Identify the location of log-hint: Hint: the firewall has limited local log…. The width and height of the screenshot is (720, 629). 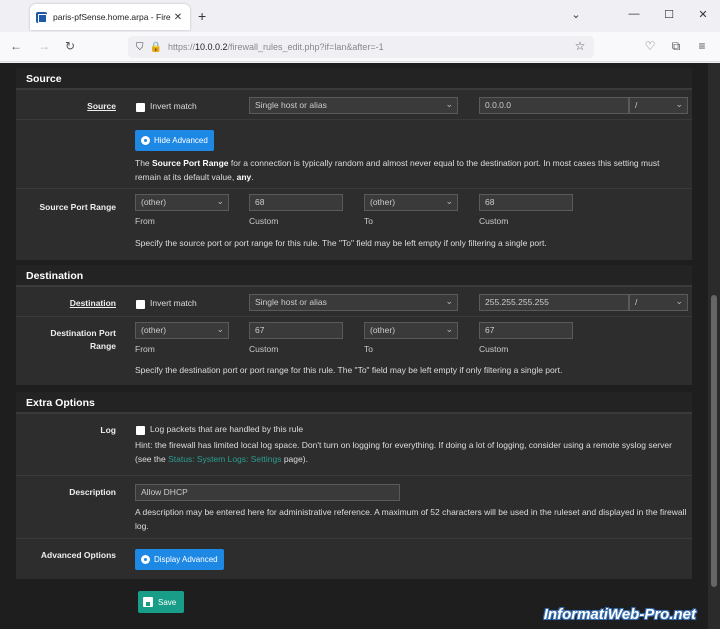
(403, 452).